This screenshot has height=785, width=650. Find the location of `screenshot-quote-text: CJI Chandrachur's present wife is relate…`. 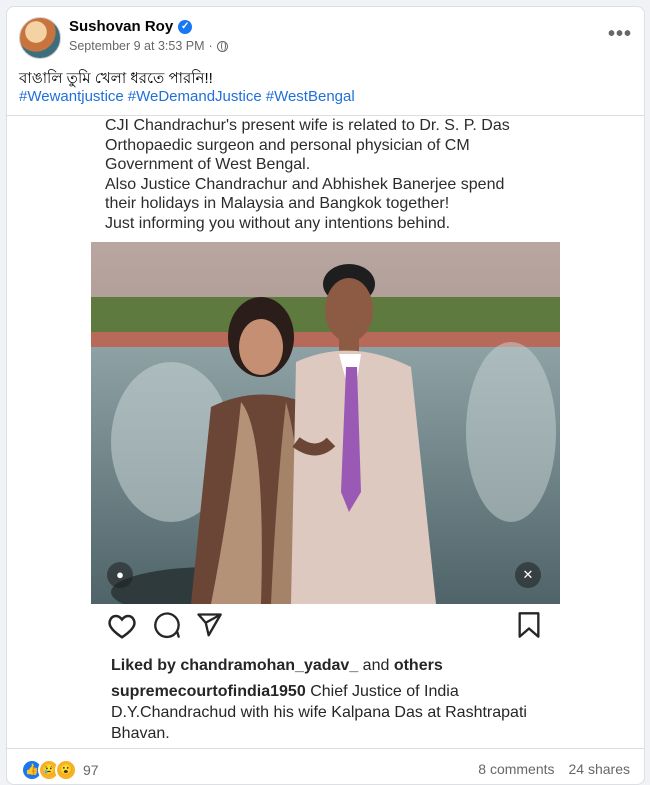

screenshot-quote-text: CJI Chandrachur's present wife is relate… is located at coordinates (307, 174).